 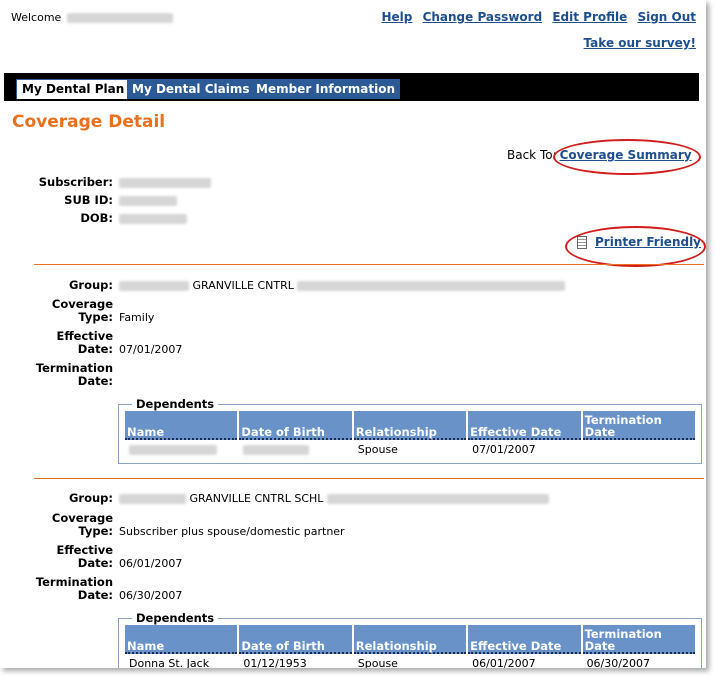 I want to click on coverage-type-value: Family, so click(x=137, y=317).